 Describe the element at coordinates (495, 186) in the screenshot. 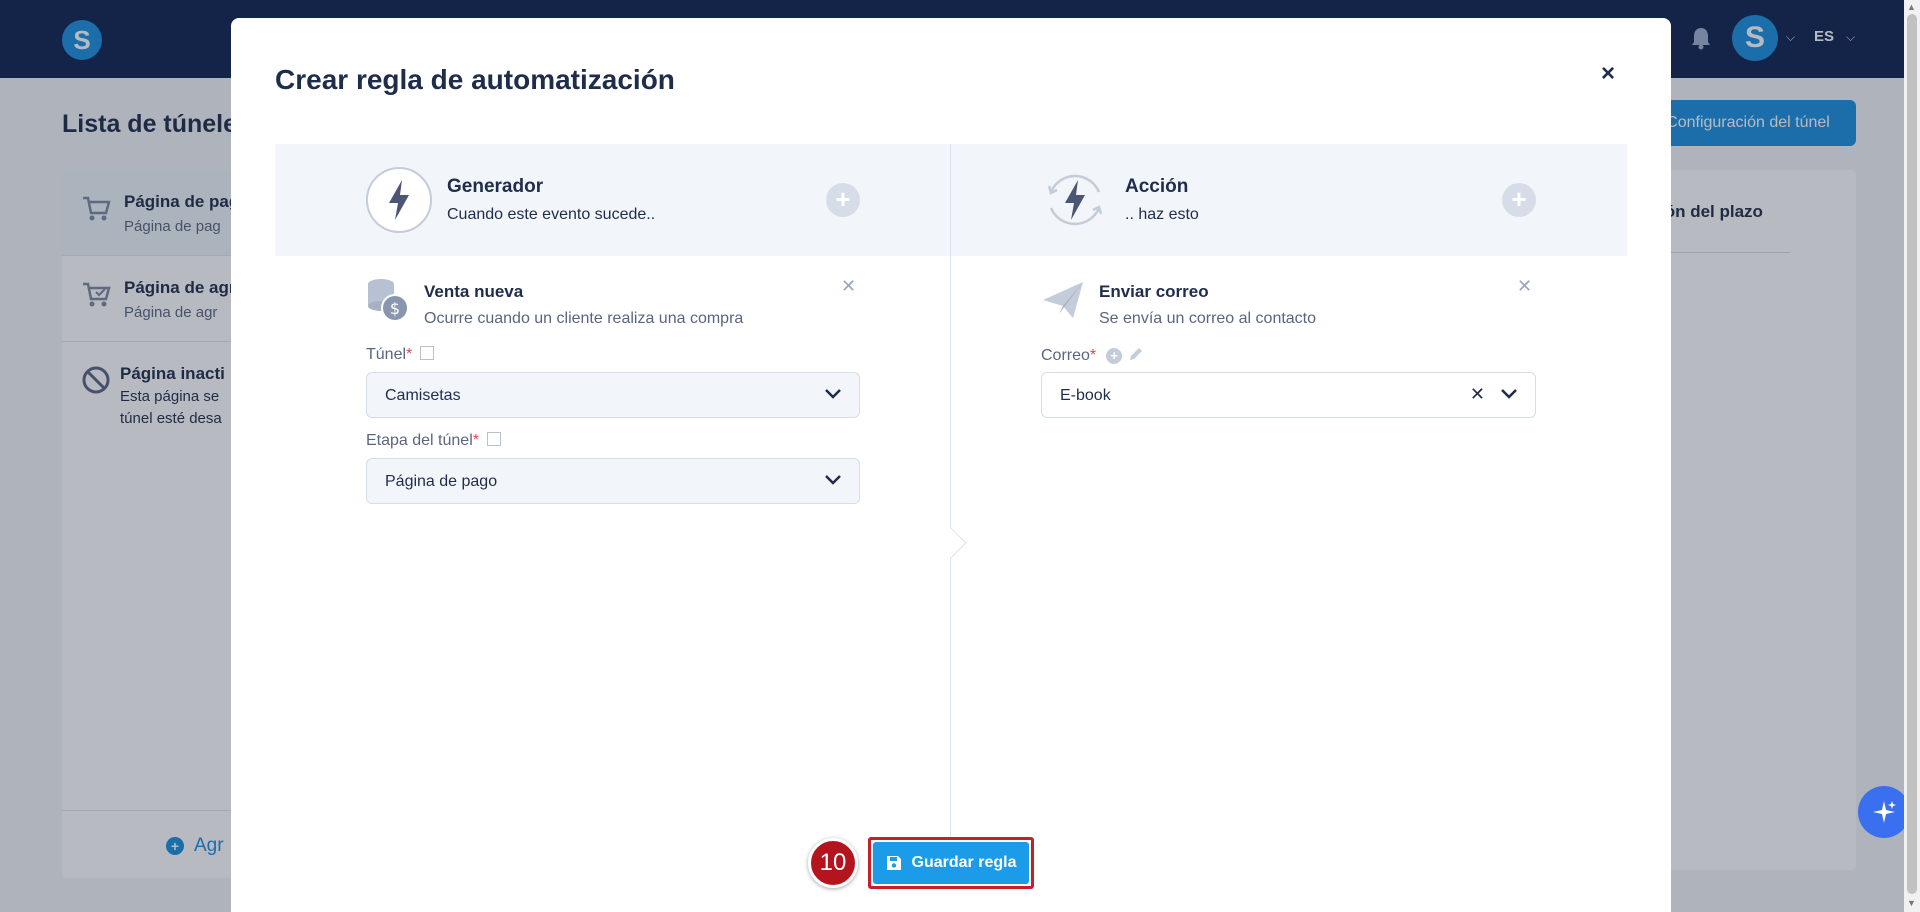

I see `trigger-title: Generador` at that location.